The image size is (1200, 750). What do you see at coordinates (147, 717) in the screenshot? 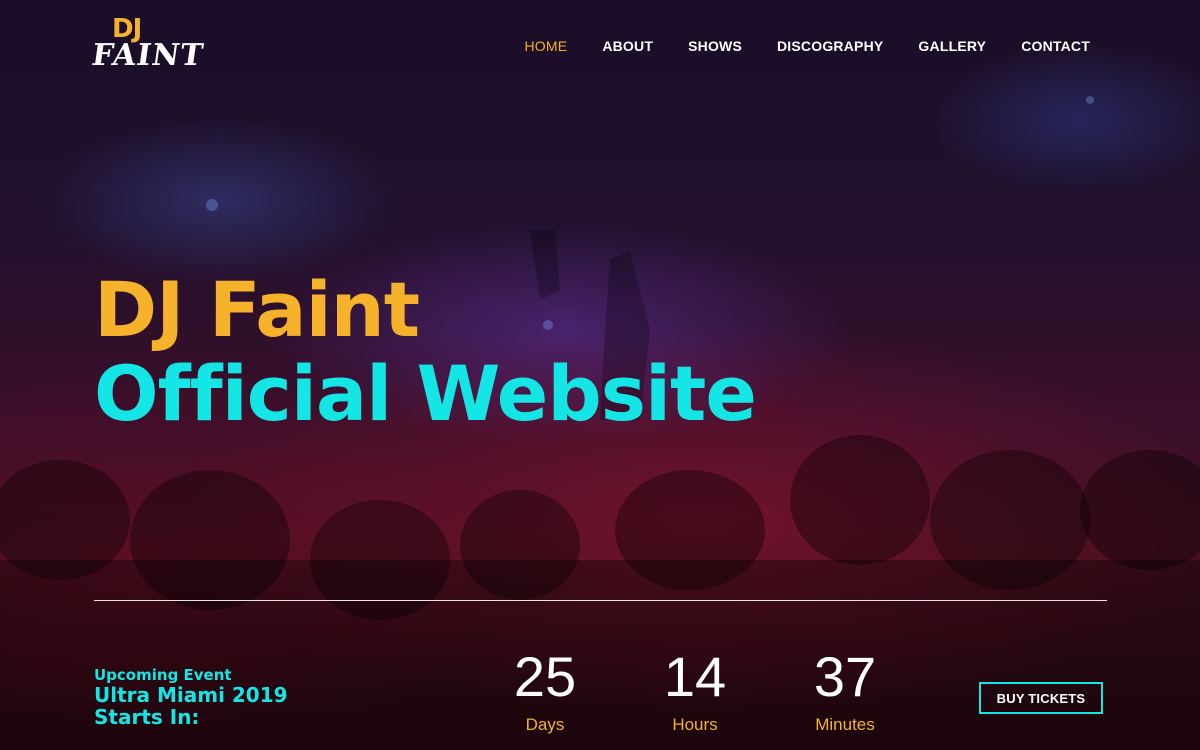
I see `event-starts-in: Starts In:` at bounding box center [147, 717].